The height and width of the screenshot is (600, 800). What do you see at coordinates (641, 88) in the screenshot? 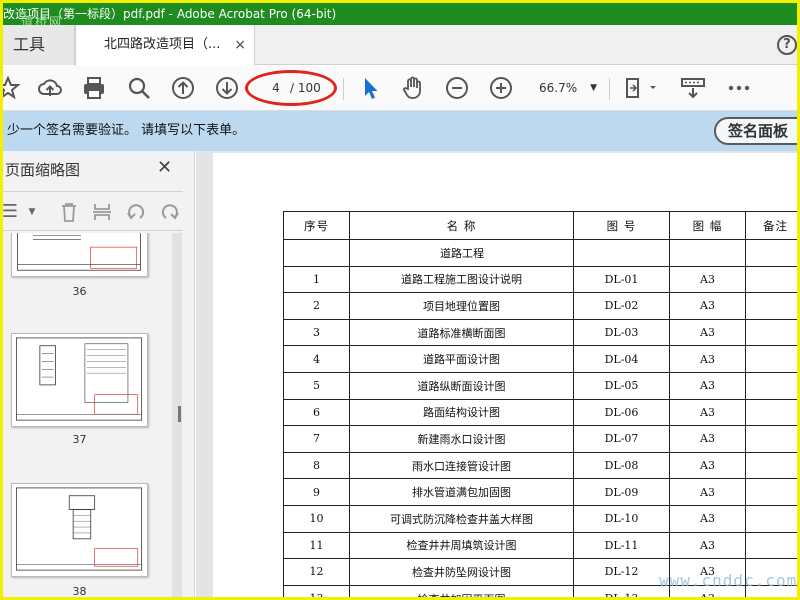
I see `page-fit-icon` at bounding box center [641, 88].